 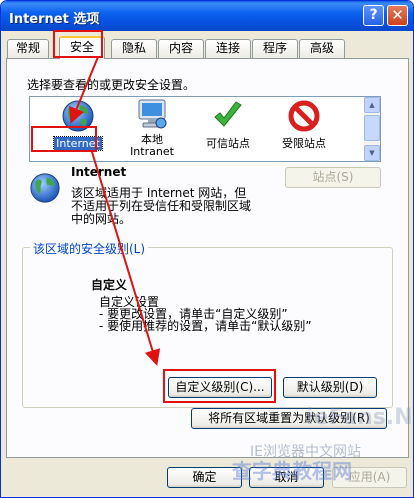 What do you see at coordinates (372, 105) in the screenshot?
I see `scroll-up-arrow-icon: ▲` at bounding box center [372, 105].